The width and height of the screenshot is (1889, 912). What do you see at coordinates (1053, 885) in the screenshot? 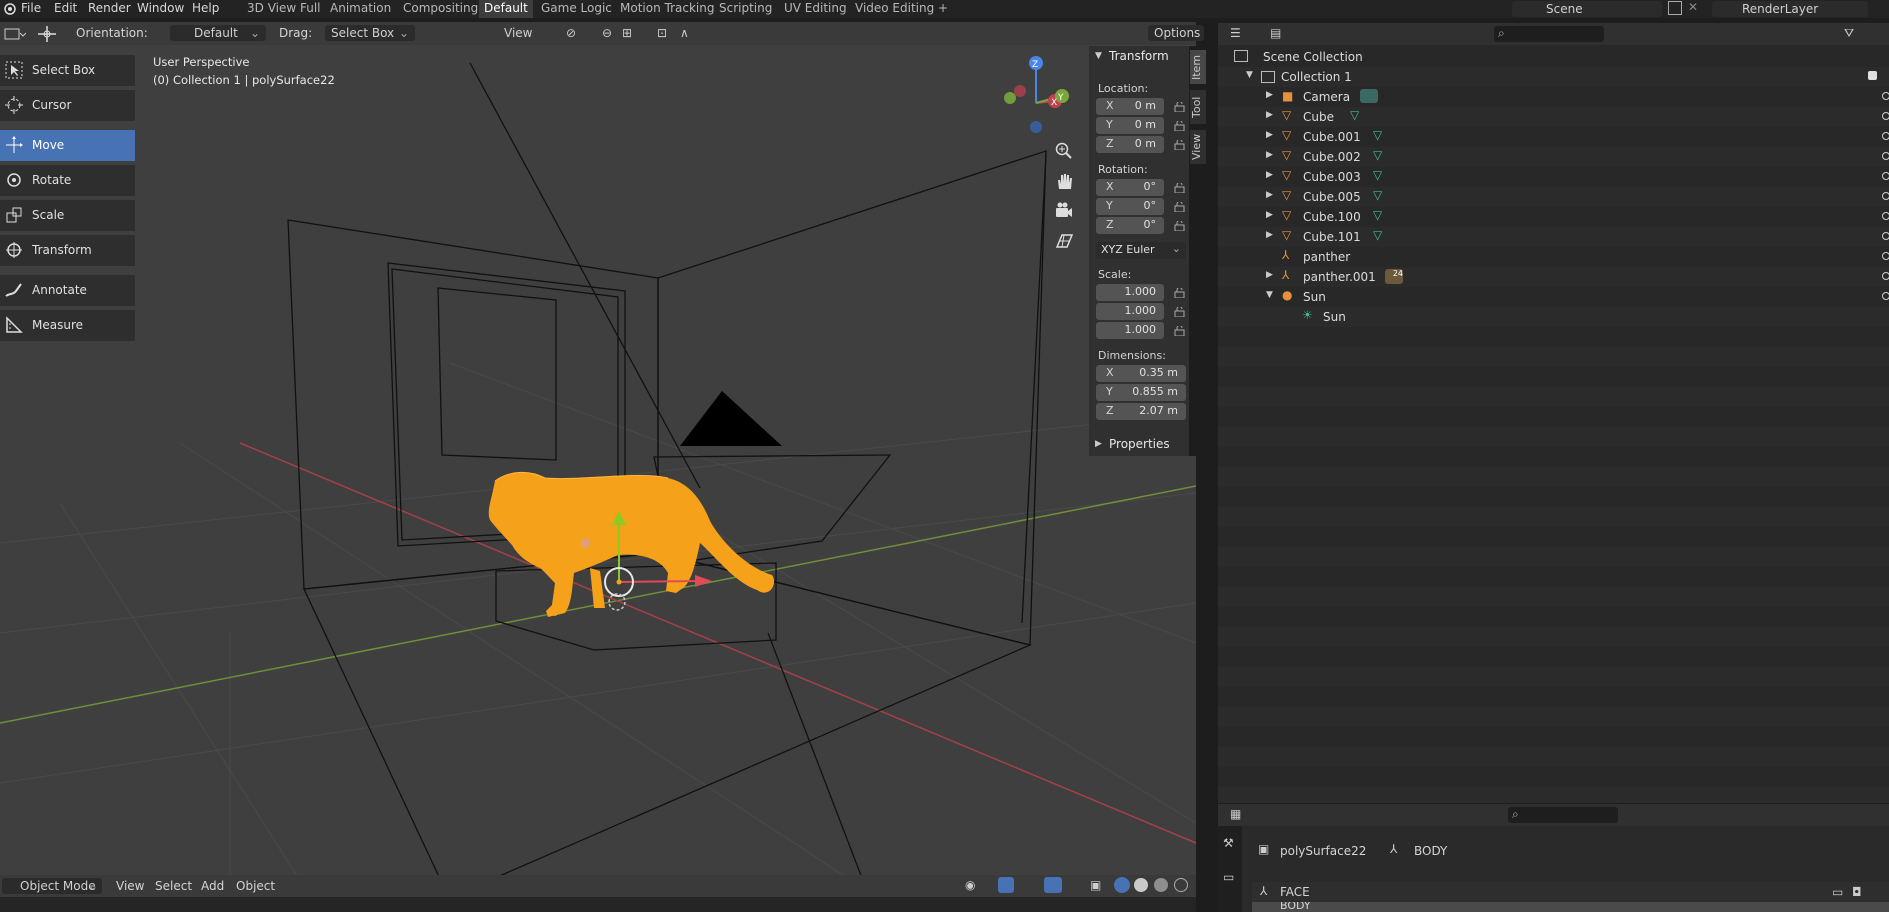
I see `overlay-toggle-icon` at bounding box center [1053, 885].